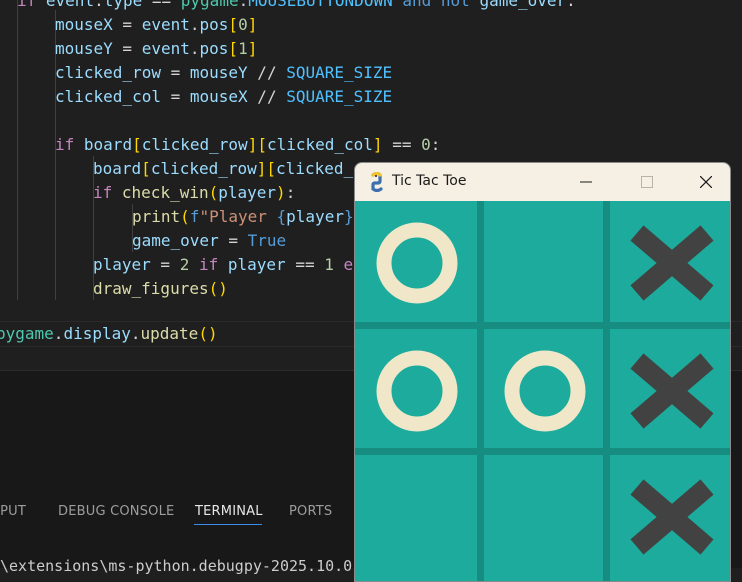  What do you see at coordinates (267, 72) in the screenshot?
I see `code-token: //` at bounding box center [267, 72].